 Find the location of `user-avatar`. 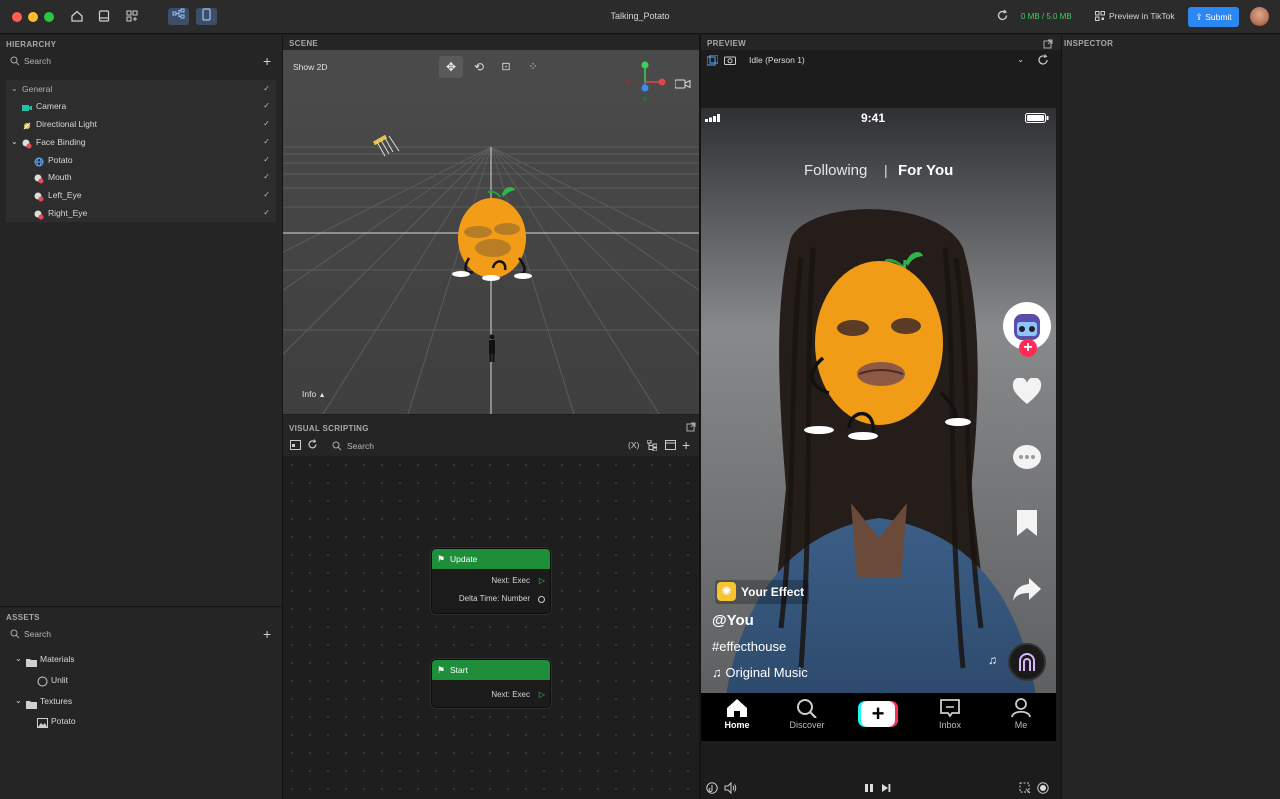

user-avatar is located at coordinates (1259, 16).